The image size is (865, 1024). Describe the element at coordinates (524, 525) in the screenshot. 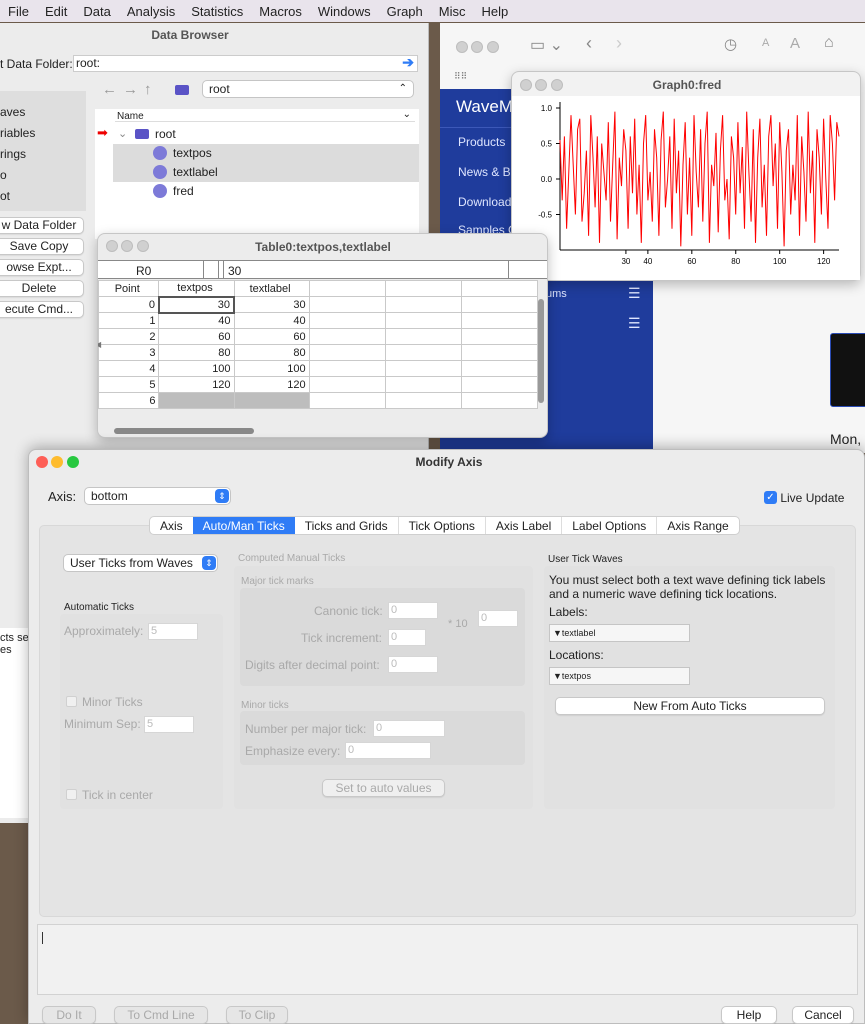

I see `tab-axis-label: Axis Label` at that location.